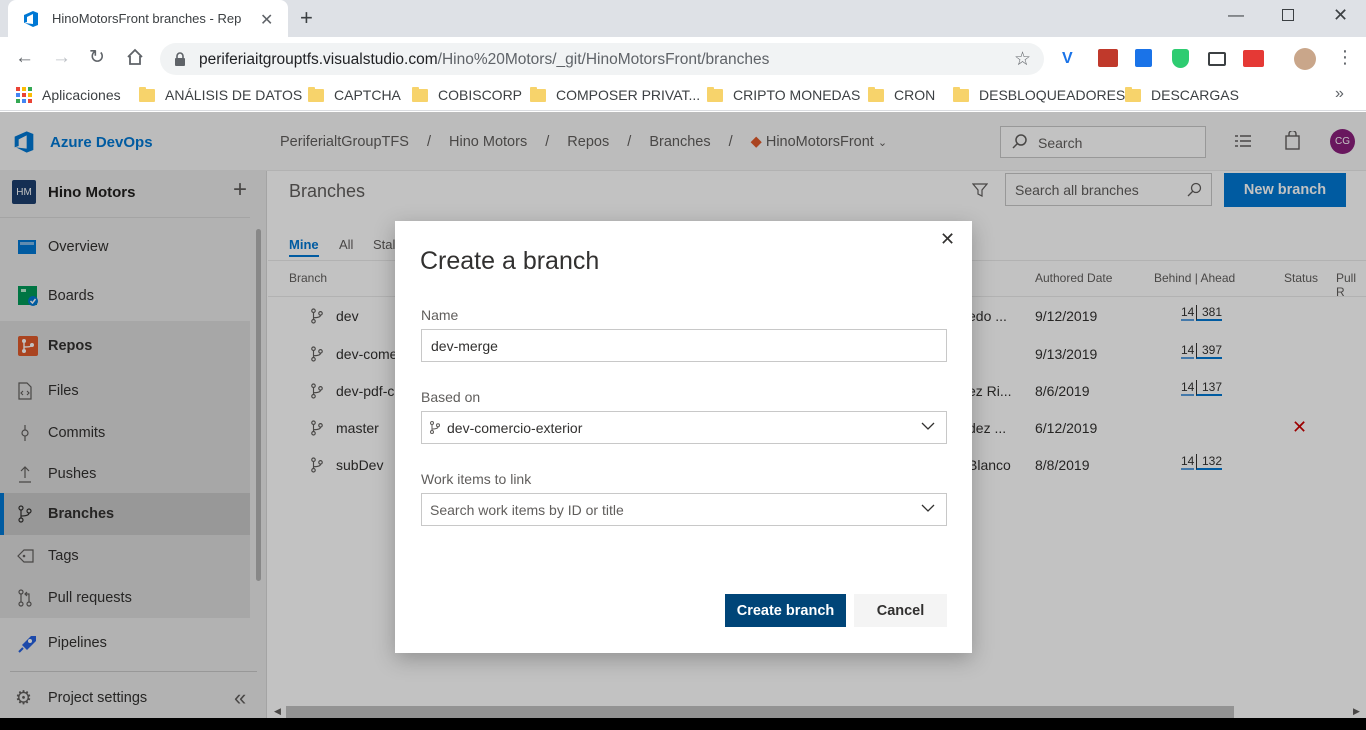  I want to click on new-tab-icon: +, so click(306, 18).